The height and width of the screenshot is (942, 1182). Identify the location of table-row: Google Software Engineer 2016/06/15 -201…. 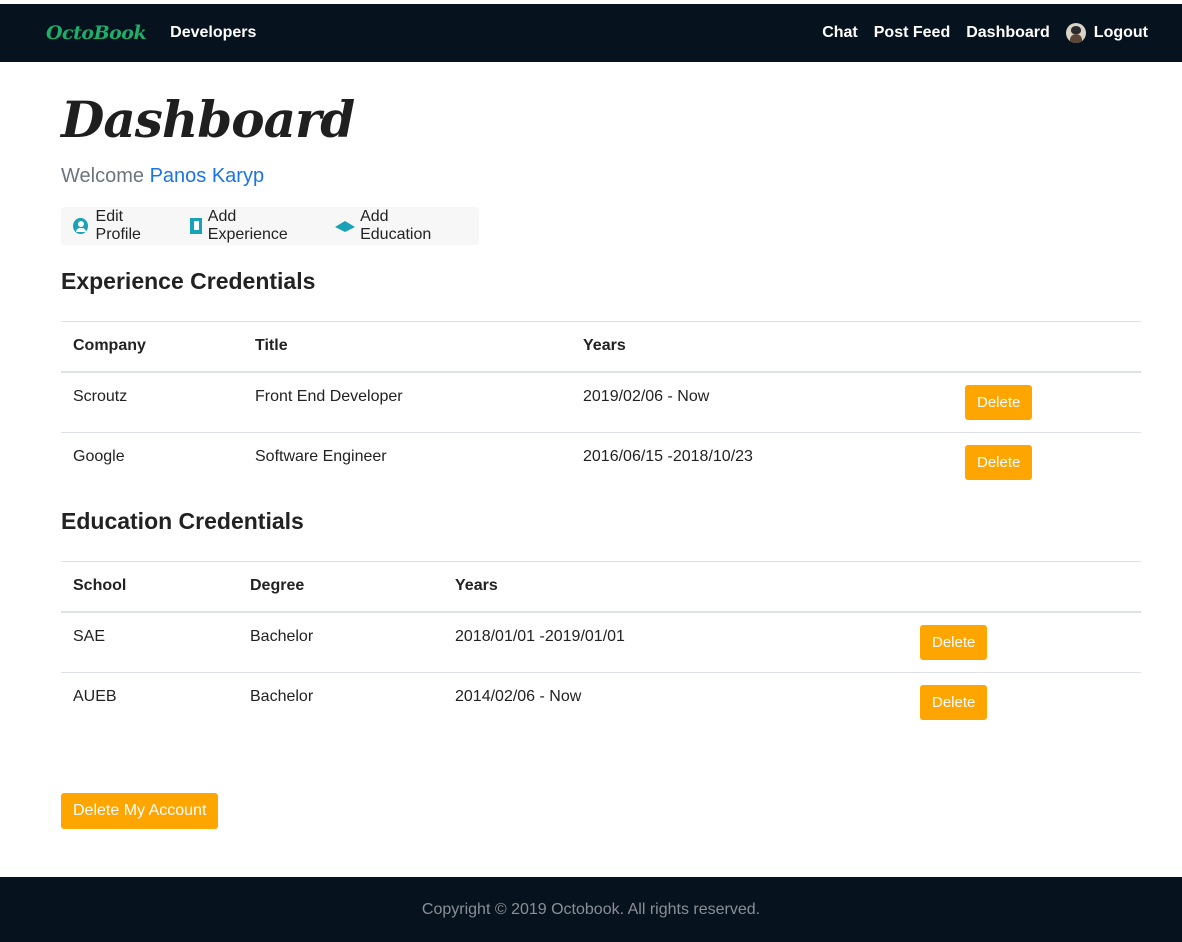
(601, 463).